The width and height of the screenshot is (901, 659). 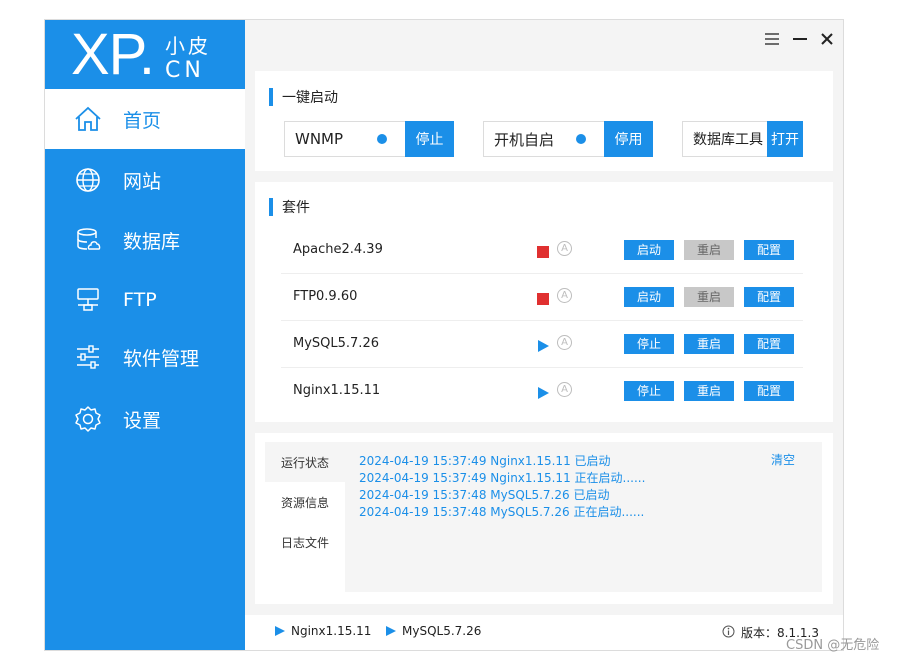 What do you see at coordinates (568, 139) in the screenshot?
I see `quick-autostart: 开机自启 停用` at bounding box center [568, 139].